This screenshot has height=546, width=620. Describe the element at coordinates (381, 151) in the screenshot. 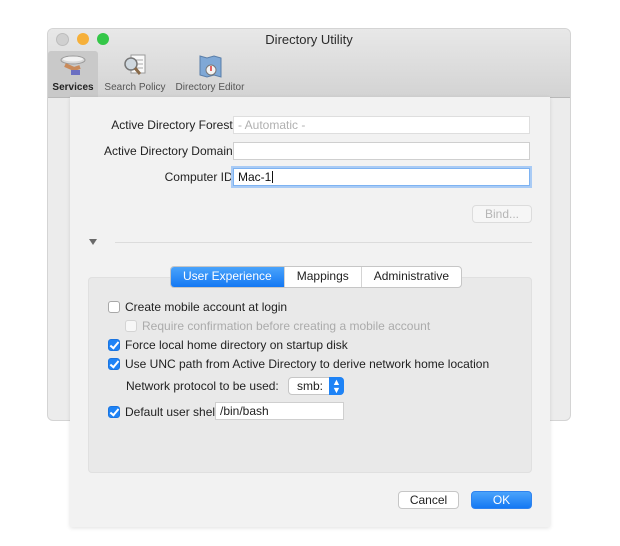

I see `domain-field` at that location.